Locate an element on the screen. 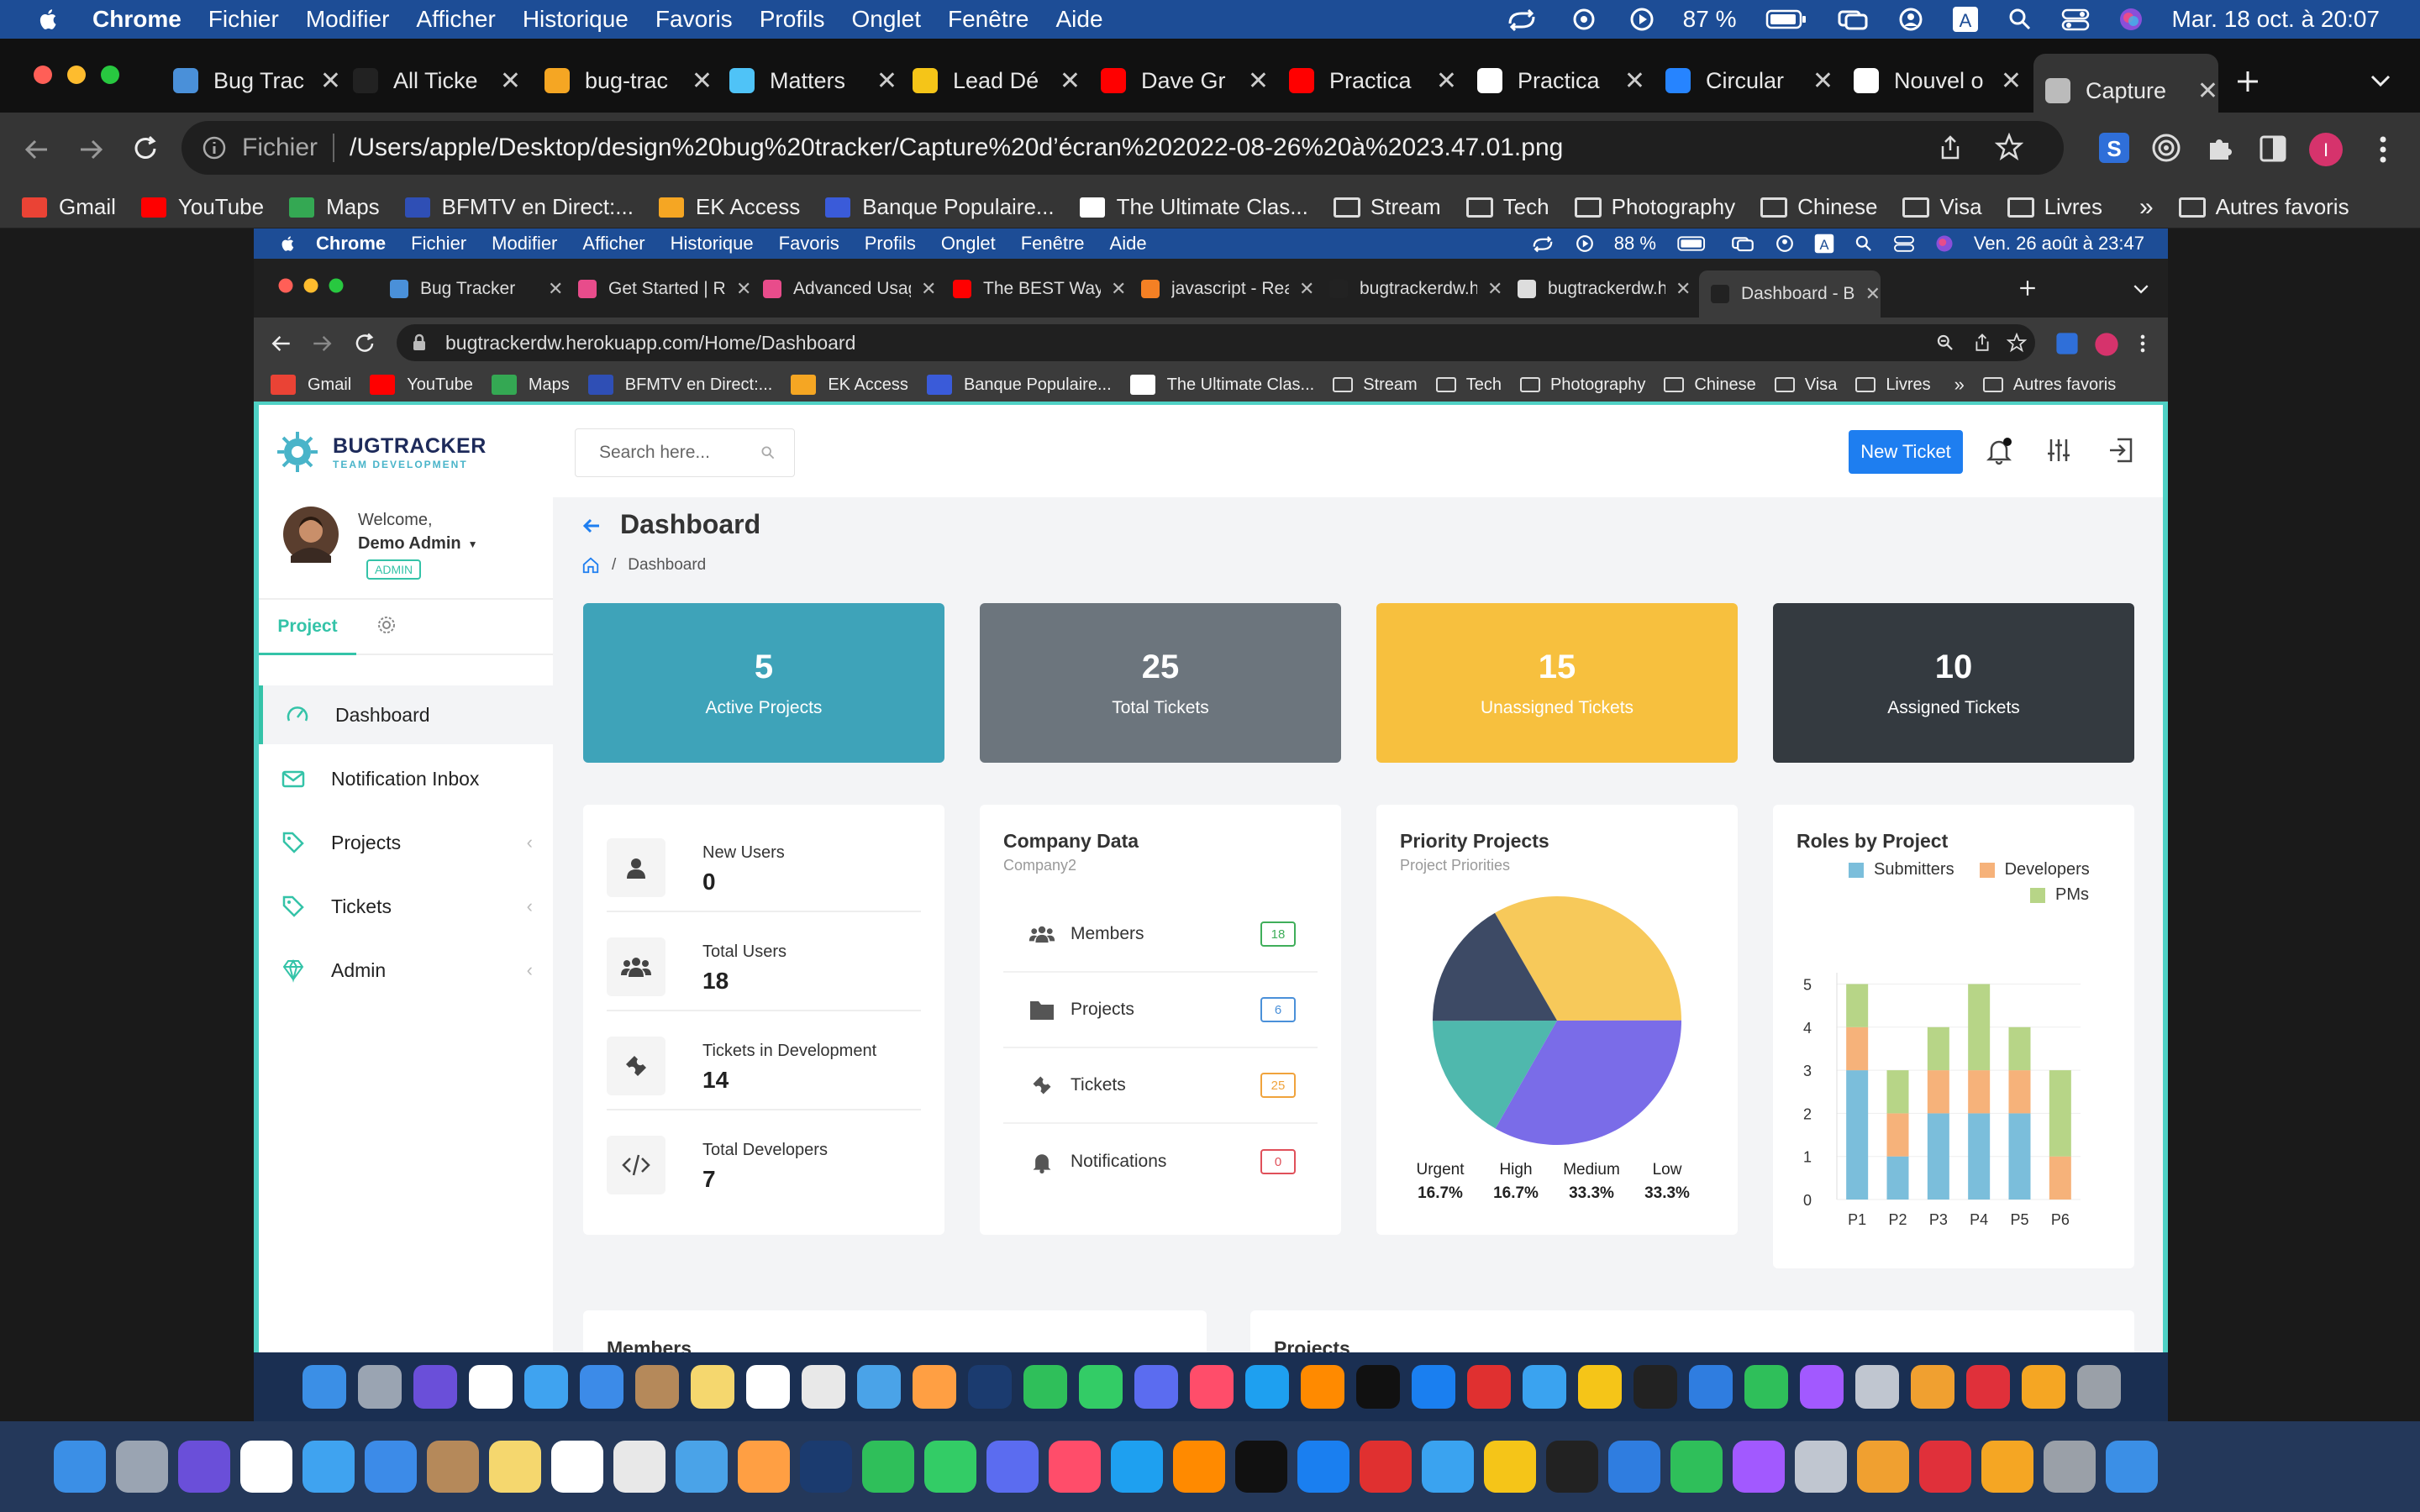  bar-pms-p5 is located at coordinates (2020, 1048).